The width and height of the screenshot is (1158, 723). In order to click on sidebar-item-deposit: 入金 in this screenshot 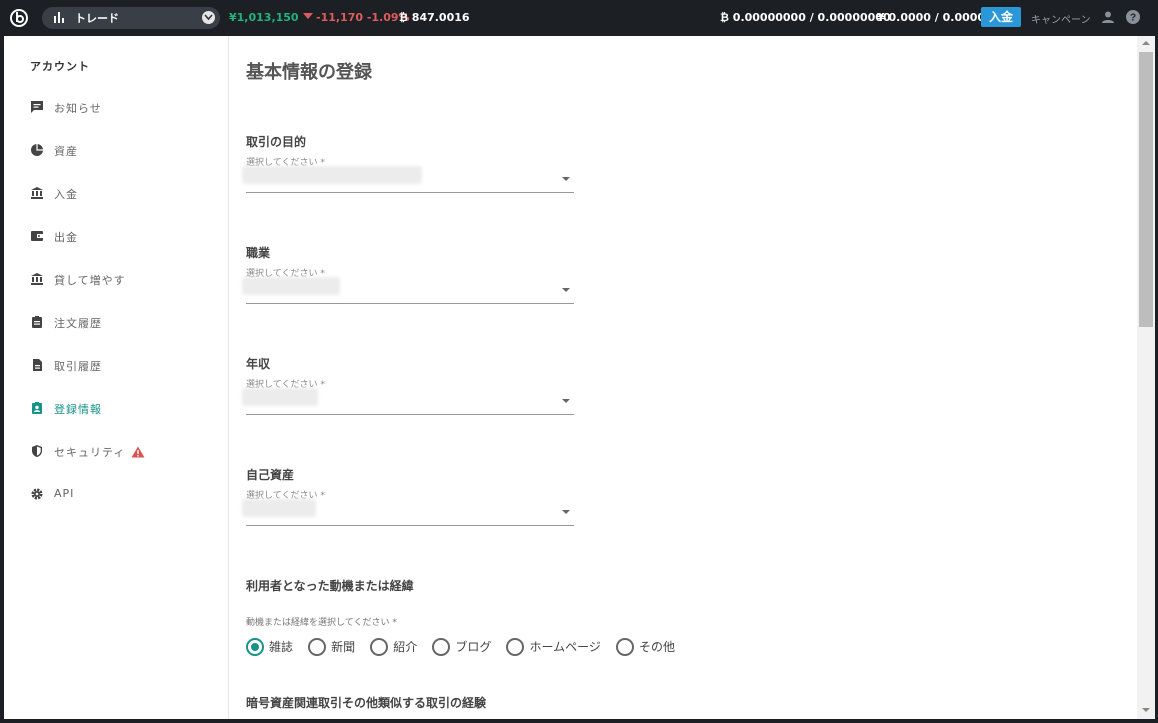, I will do `click(125, 193)`.